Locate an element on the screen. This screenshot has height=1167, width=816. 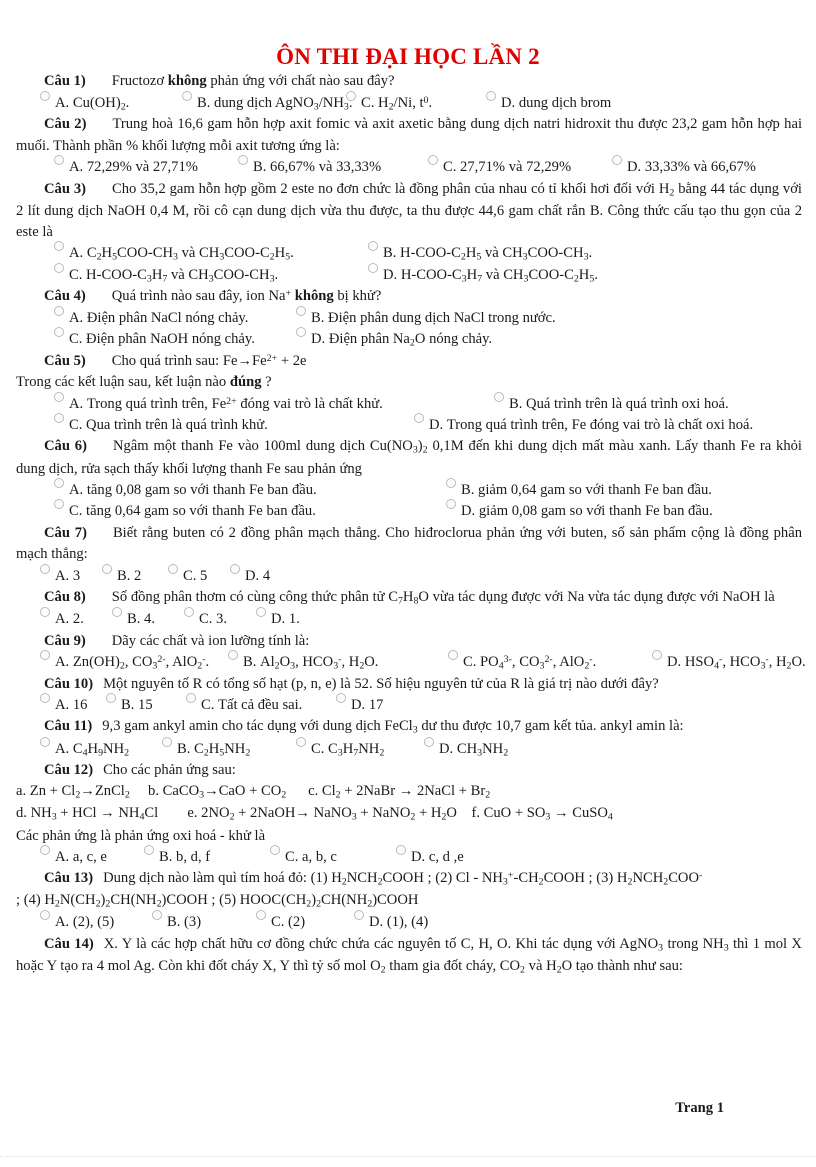
option-3-D: D. H-COO-C3H7 và CH3COO-C2H5. is located at coordinates (483, 274).